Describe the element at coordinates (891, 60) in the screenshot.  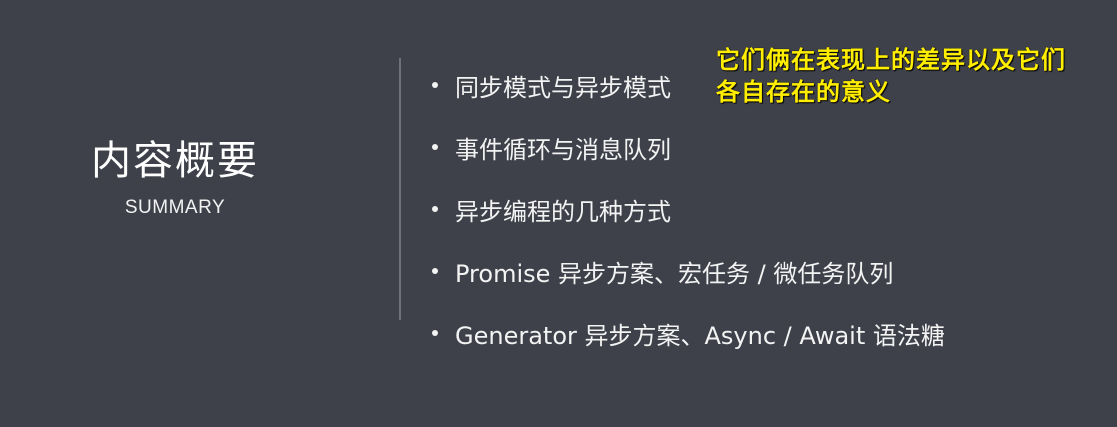
I see `annotation-line-1: 它们俩在表现上的差异以及它们` at that location.